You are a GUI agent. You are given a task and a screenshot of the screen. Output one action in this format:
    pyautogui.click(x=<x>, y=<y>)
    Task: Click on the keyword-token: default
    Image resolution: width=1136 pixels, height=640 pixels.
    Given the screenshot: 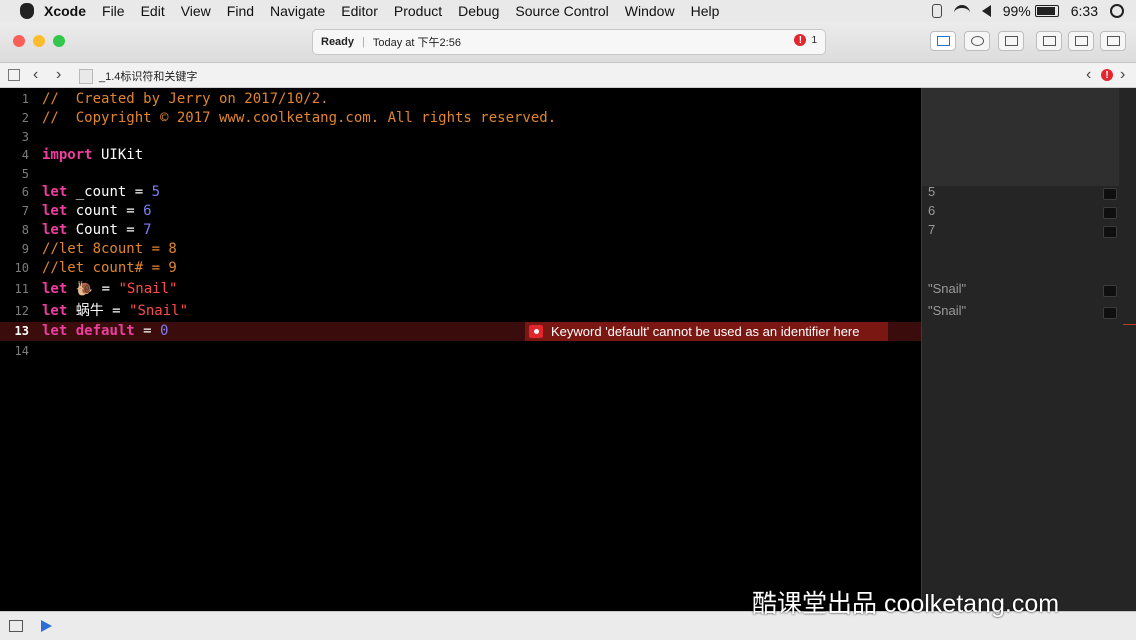 What is the action you would take?
    pyautogui.click(x=105, y=331)
    